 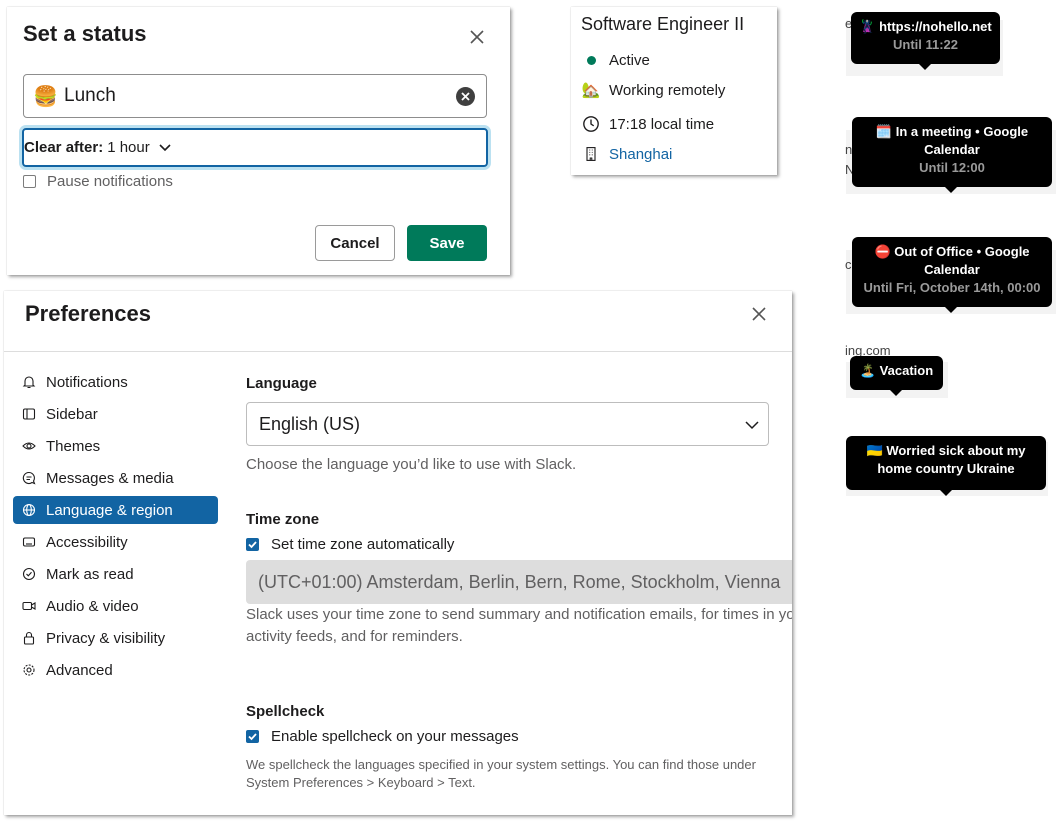 I want to click on spellcheck-row: Enable spellcheck on your messages, so click(x=382, y=736).